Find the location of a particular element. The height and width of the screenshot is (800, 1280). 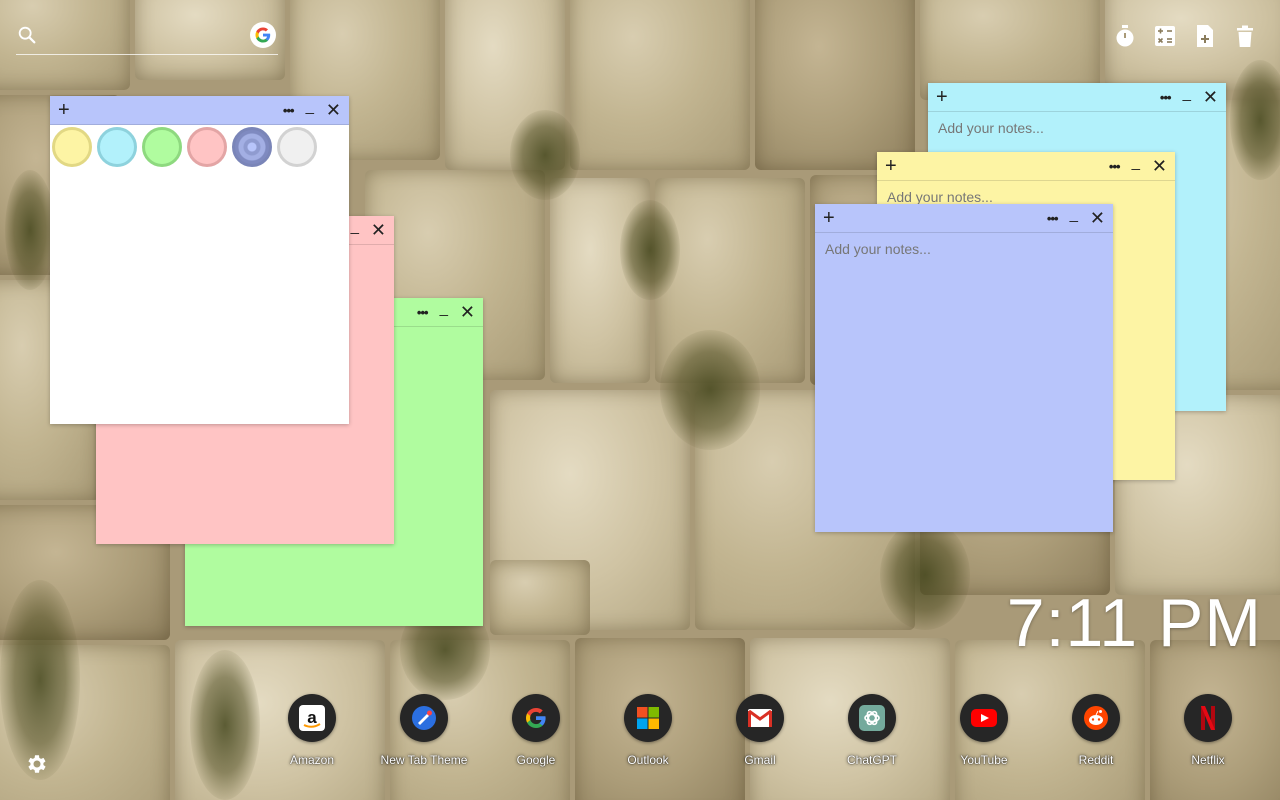

shortcut-amazon: a Amazon is located at coordinates (312, 730).